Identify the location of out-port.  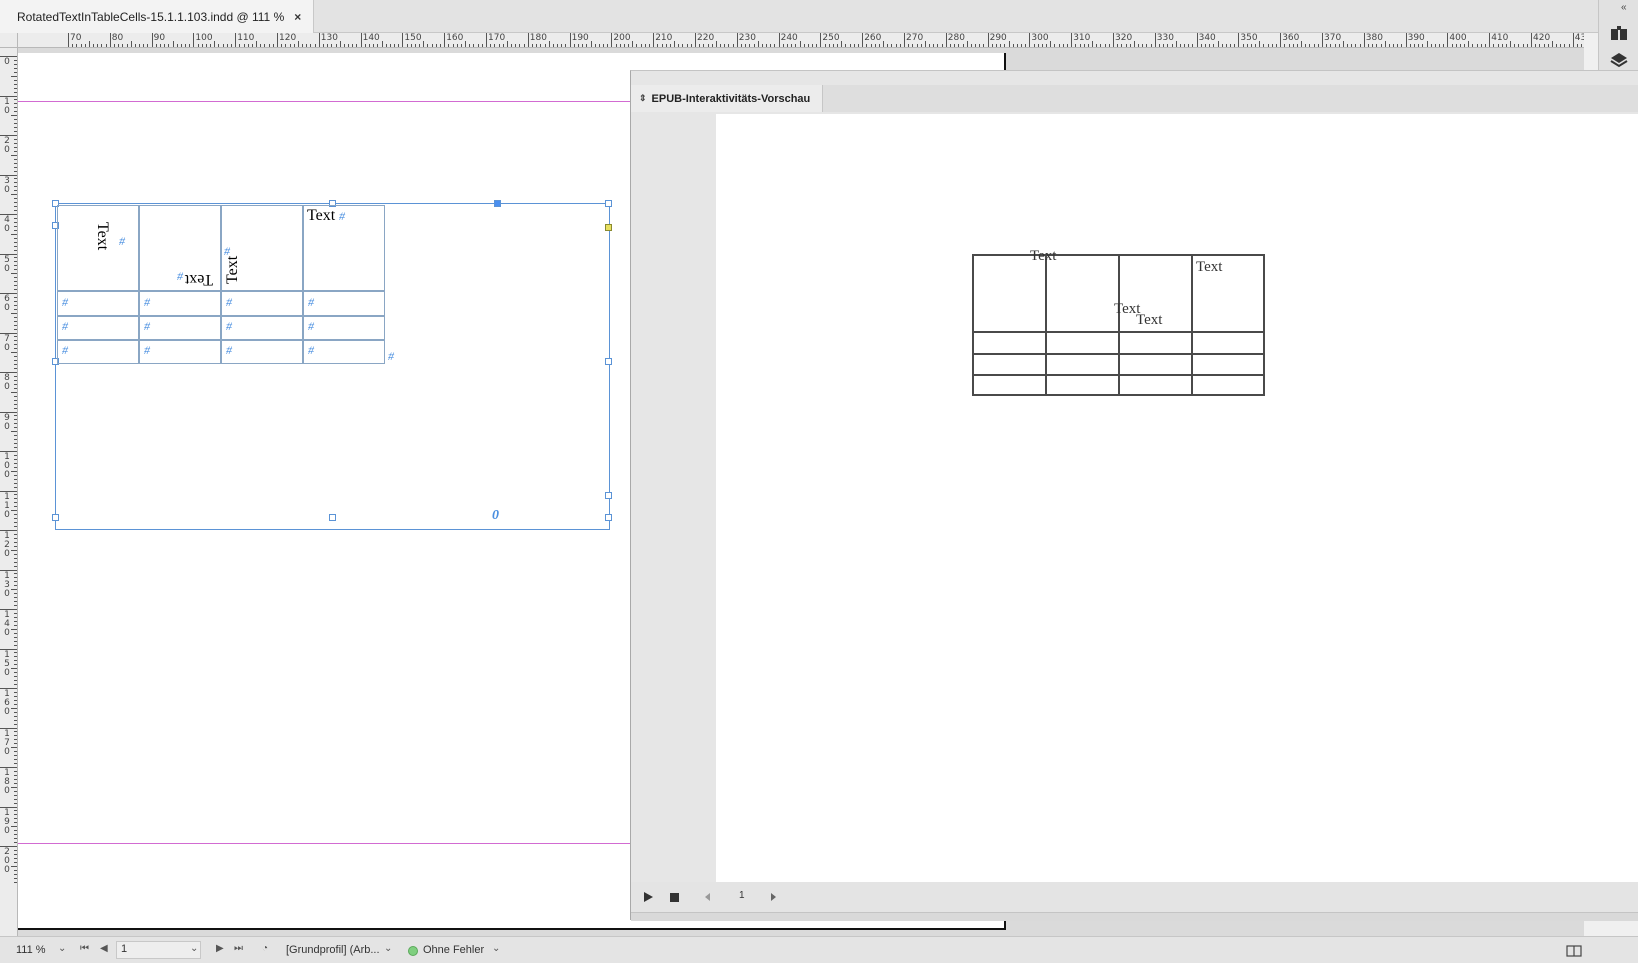
(608, 495).